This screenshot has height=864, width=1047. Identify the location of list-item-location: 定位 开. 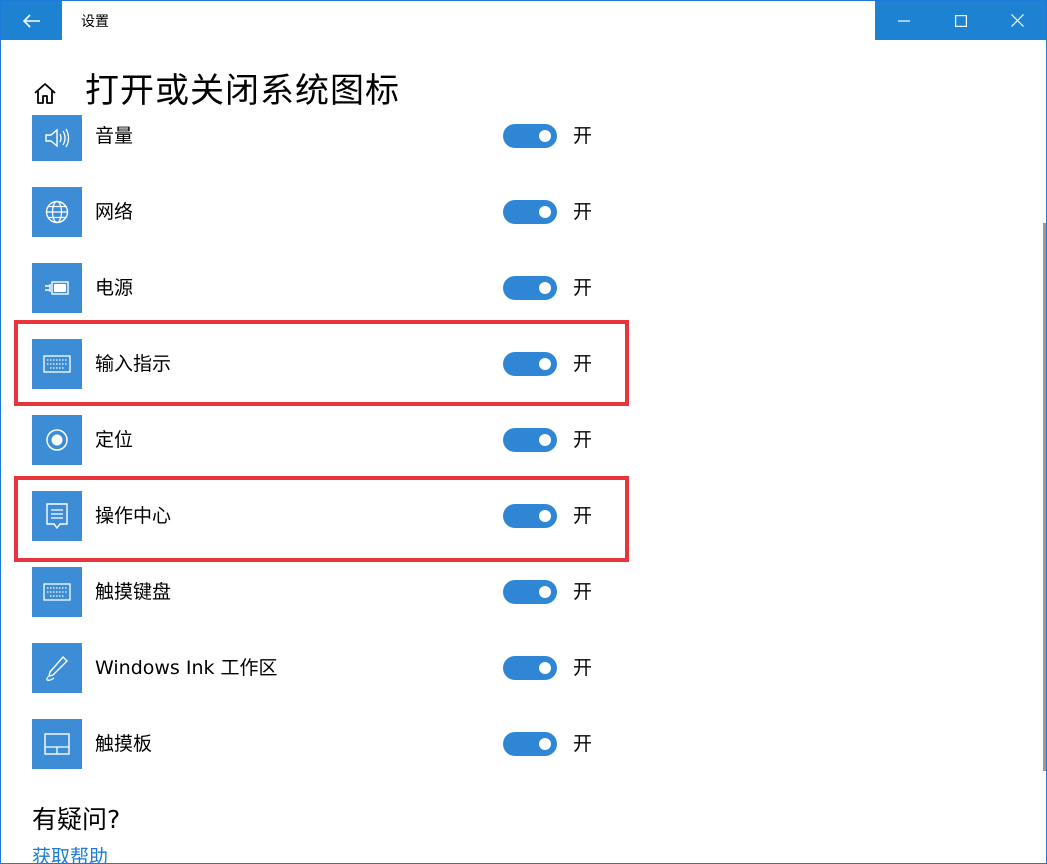
(511, 441).